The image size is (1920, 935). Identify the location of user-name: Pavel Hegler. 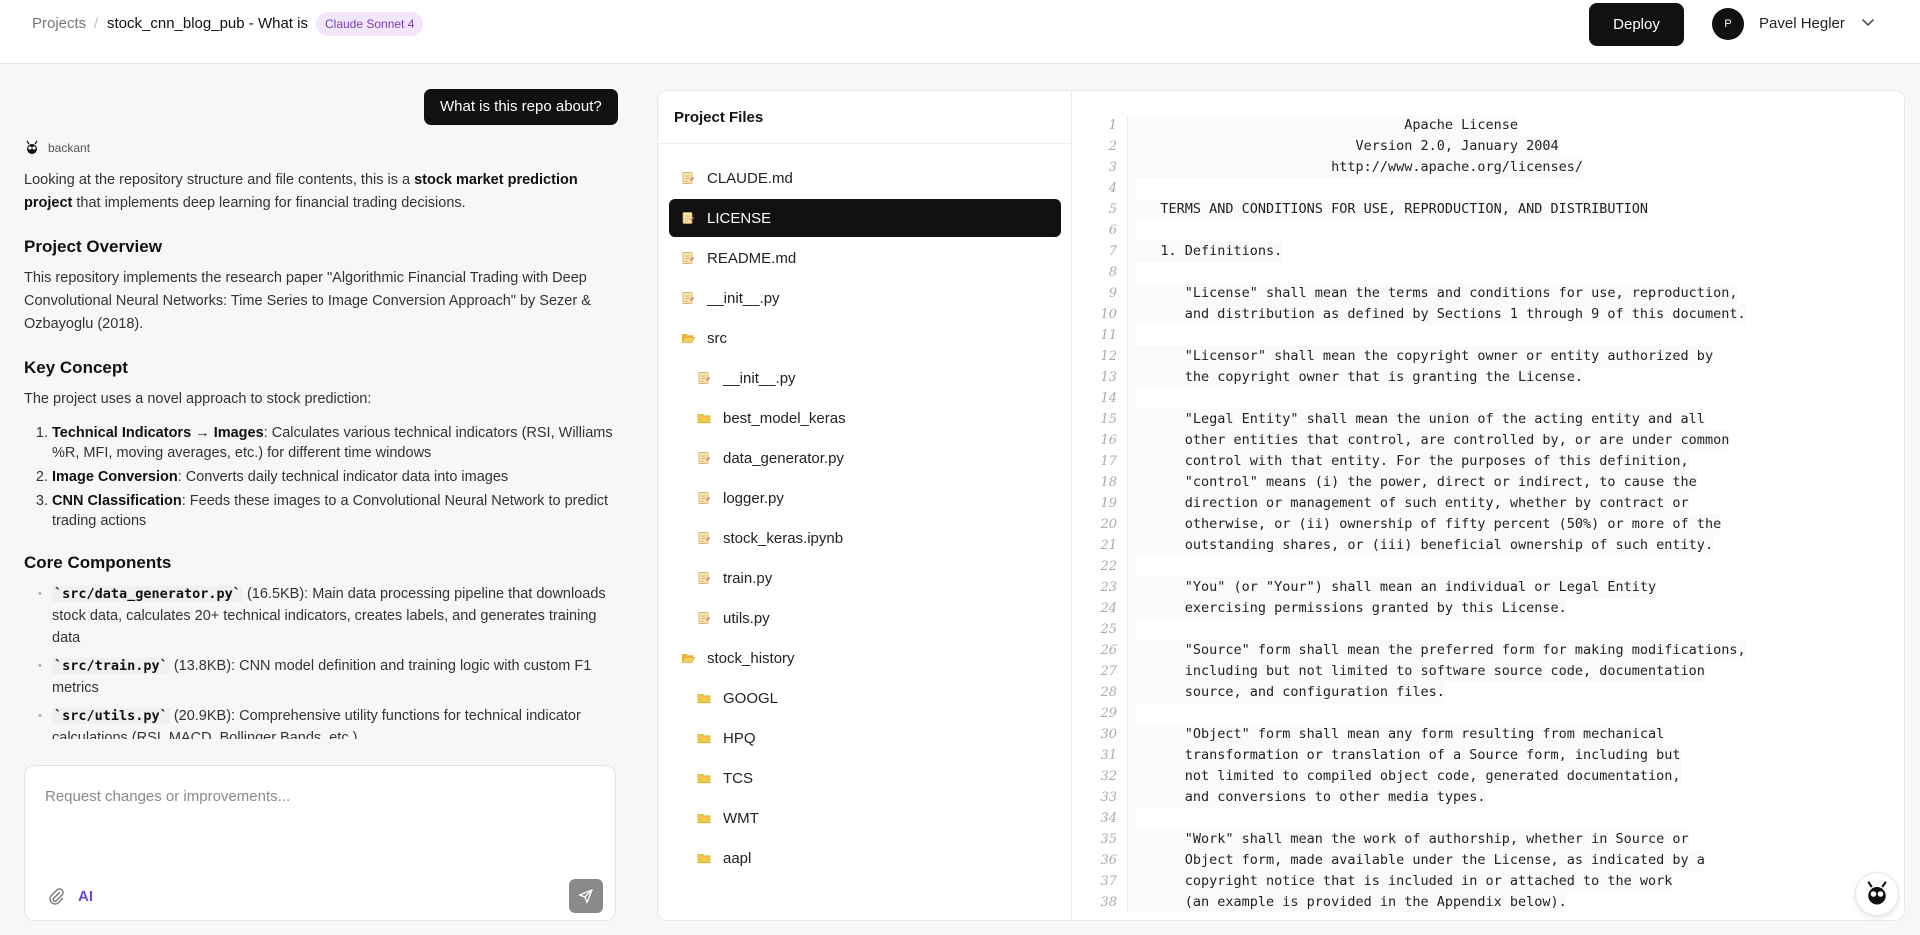
(1802, 23).